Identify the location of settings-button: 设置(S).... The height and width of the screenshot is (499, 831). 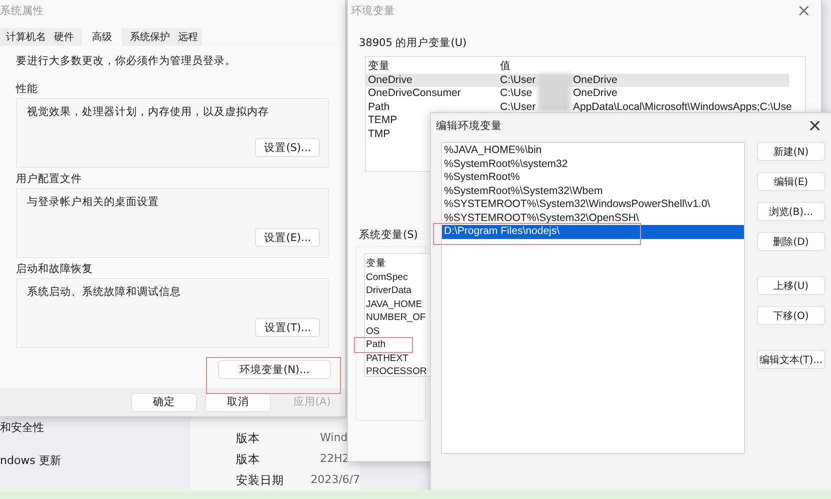
(287, 147).